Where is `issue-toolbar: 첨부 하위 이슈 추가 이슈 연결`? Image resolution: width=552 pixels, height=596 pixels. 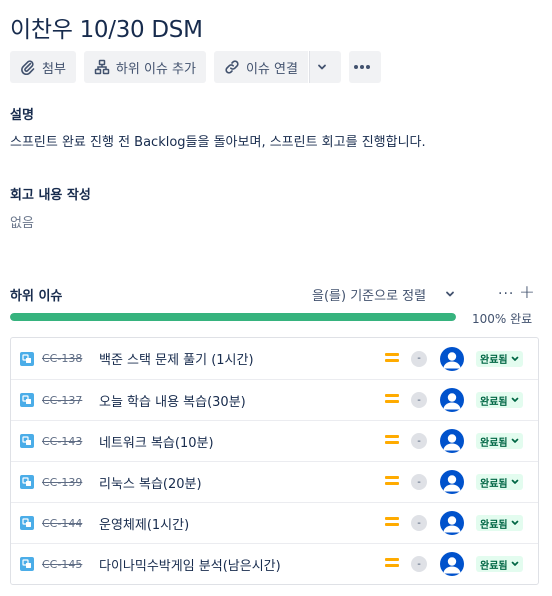
issue-toolbar: 첨부 하위 이슈 추가 이슈 연결 is located at coordinates (195, 67).